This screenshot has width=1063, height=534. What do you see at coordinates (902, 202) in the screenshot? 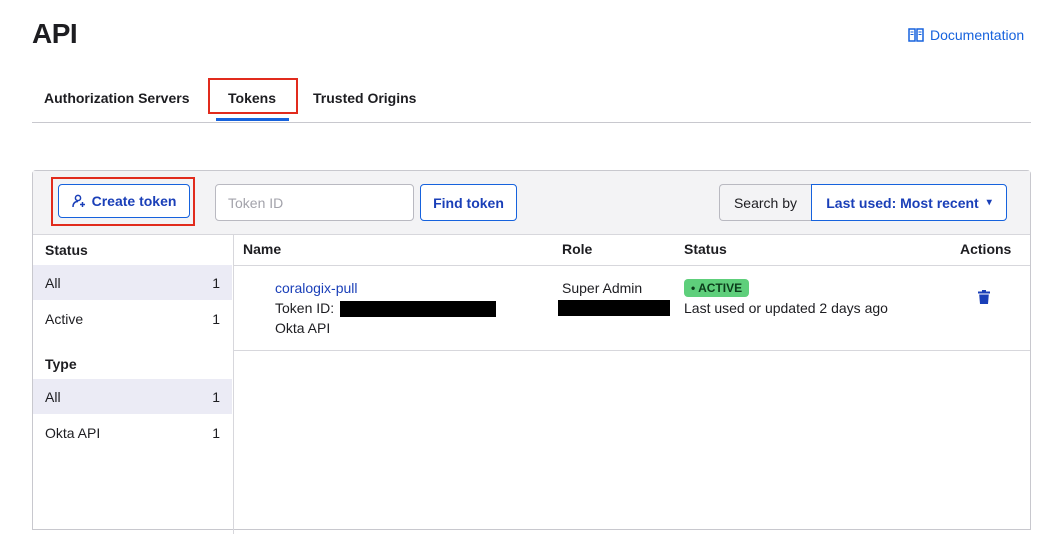
I see `search-by-value: Last used: Most recent` at bounding box center [902, 202].